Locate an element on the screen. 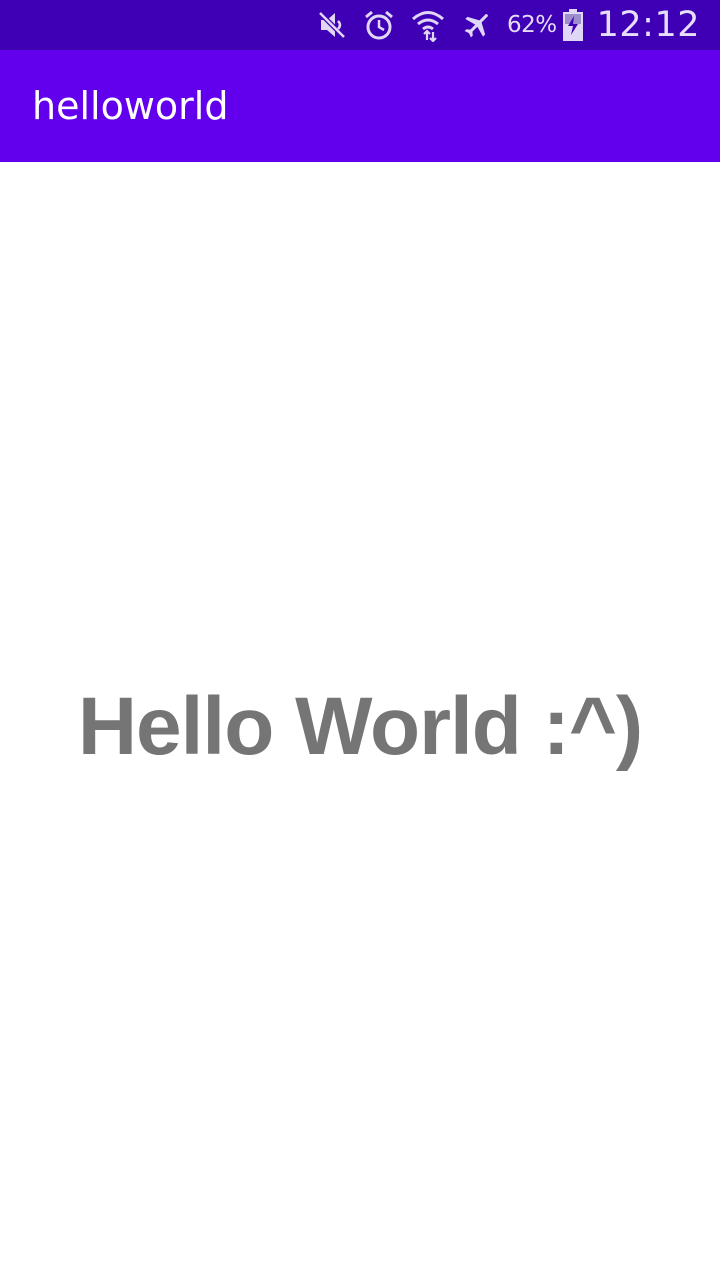 This screenshot has width=720, height=1280. app-bar: helloworld is located at coordinates (360, 106).